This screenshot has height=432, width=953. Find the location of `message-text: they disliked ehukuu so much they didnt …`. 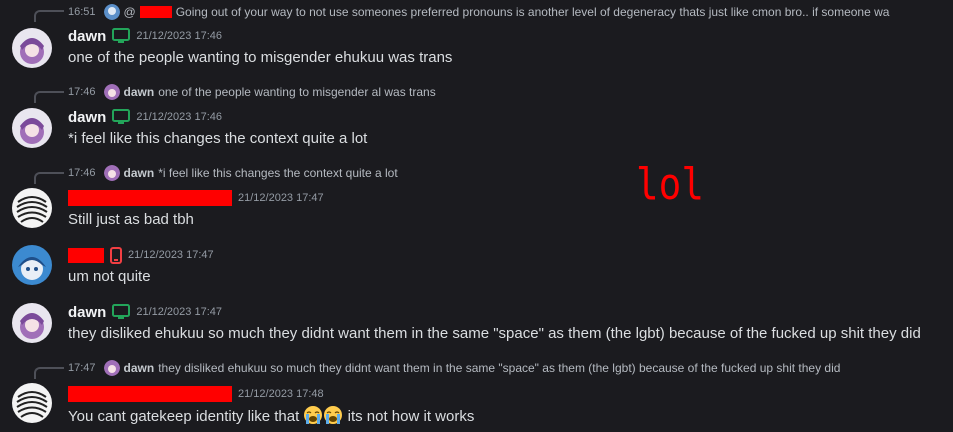

message-text: they disliked ehukuu so much they didnt … is located at coordinates (494, 333).